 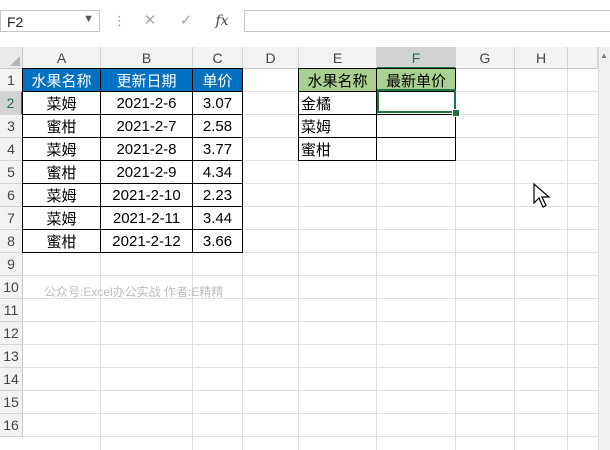 I want to click on fruit-table-cell: 2.23, so click(x=217, y=195).